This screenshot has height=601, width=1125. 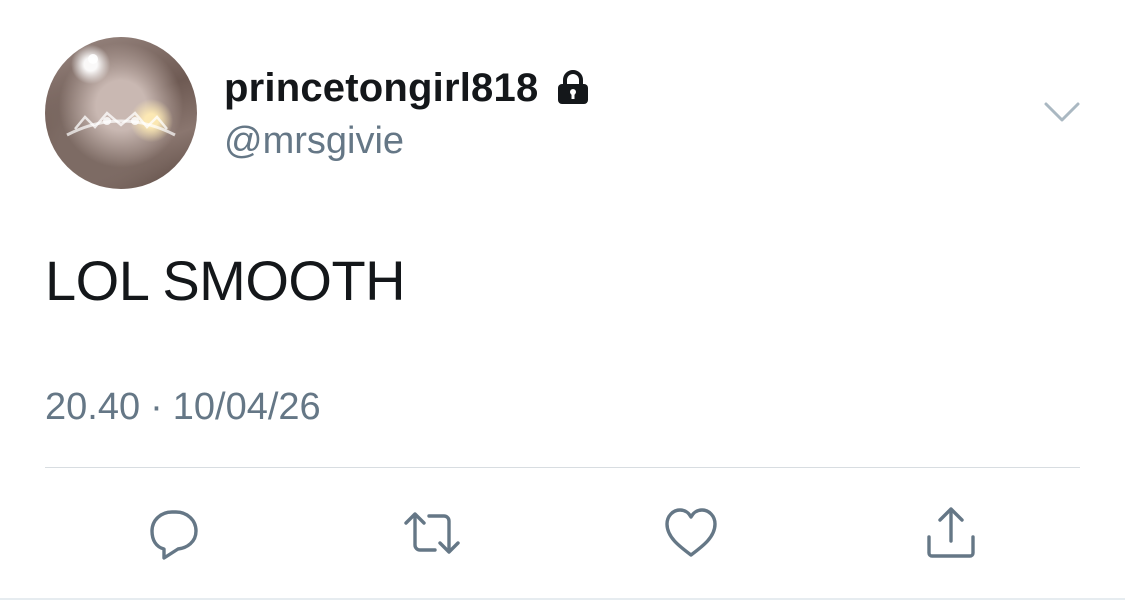 I want to click on tiara-decoration, so click(x=121, y=95).